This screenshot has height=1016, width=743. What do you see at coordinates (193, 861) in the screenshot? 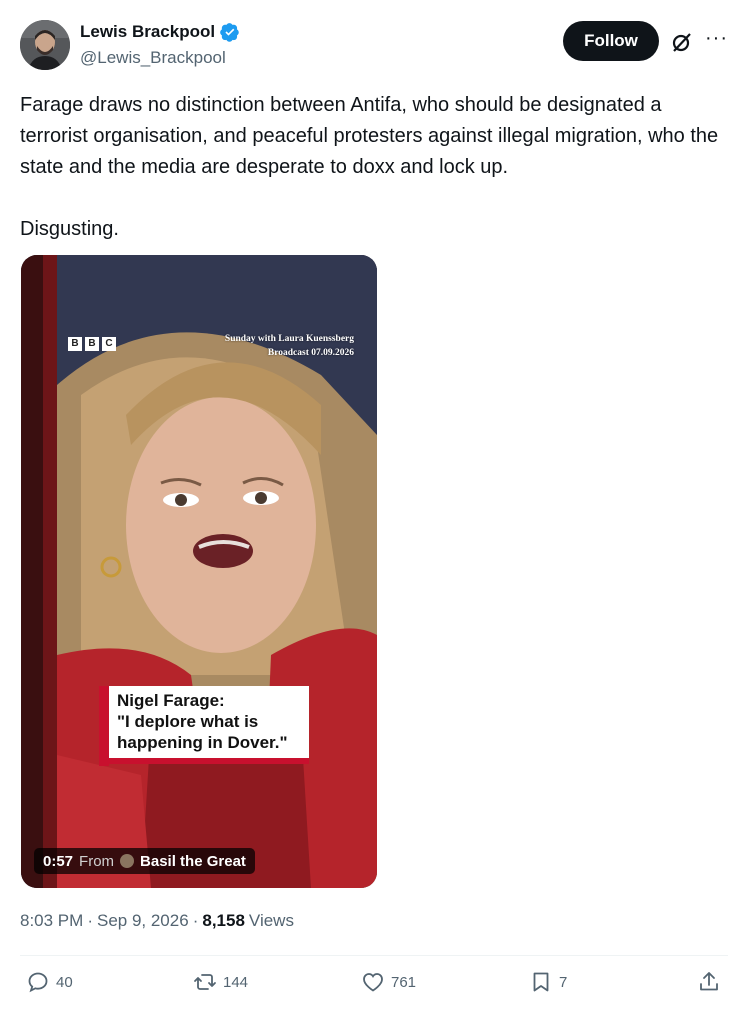
I see `source-name: Basil the Great` at bounding box center [193, 861].